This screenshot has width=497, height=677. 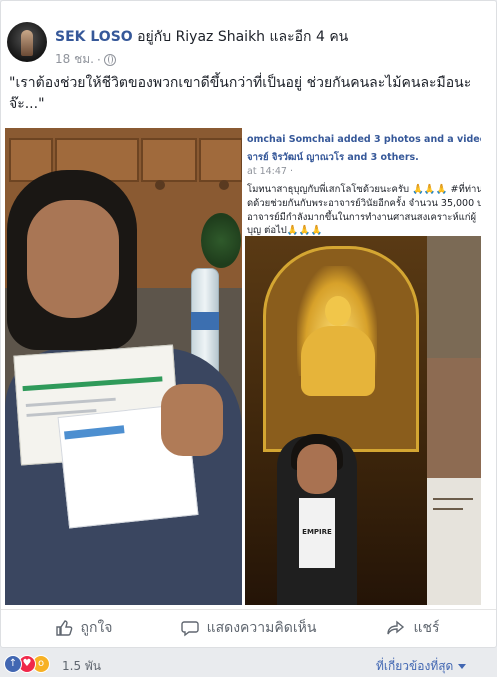 What do you see at coordinates (248, 662) in the screenshot?
I see `reactions-footer: ↑ ♥ o 1.5 พัน ที่เกี่ยวข้องที่สุด` at bounding box center [248, 662].